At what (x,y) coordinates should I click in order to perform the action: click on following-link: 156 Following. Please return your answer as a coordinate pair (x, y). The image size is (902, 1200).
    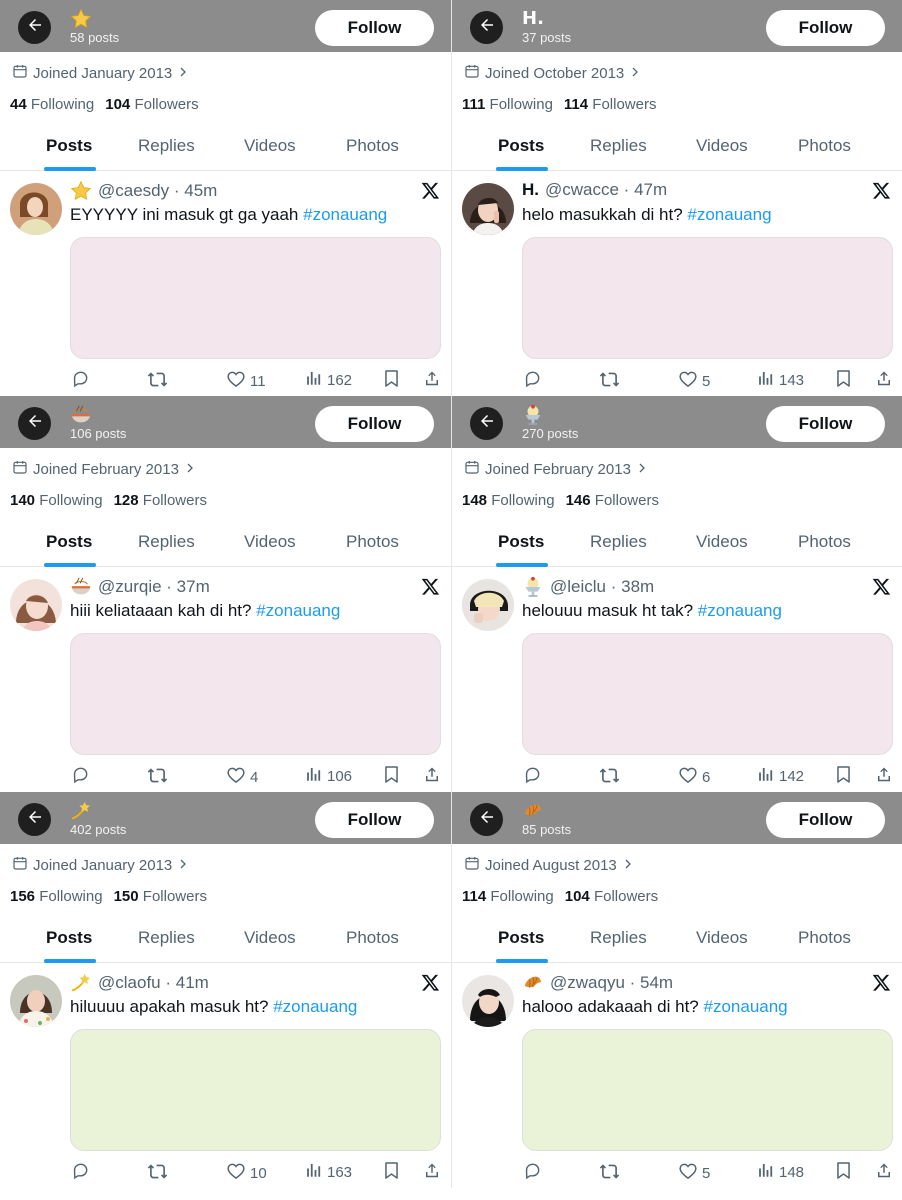
    Looking at the image, I should click on (56, 896).